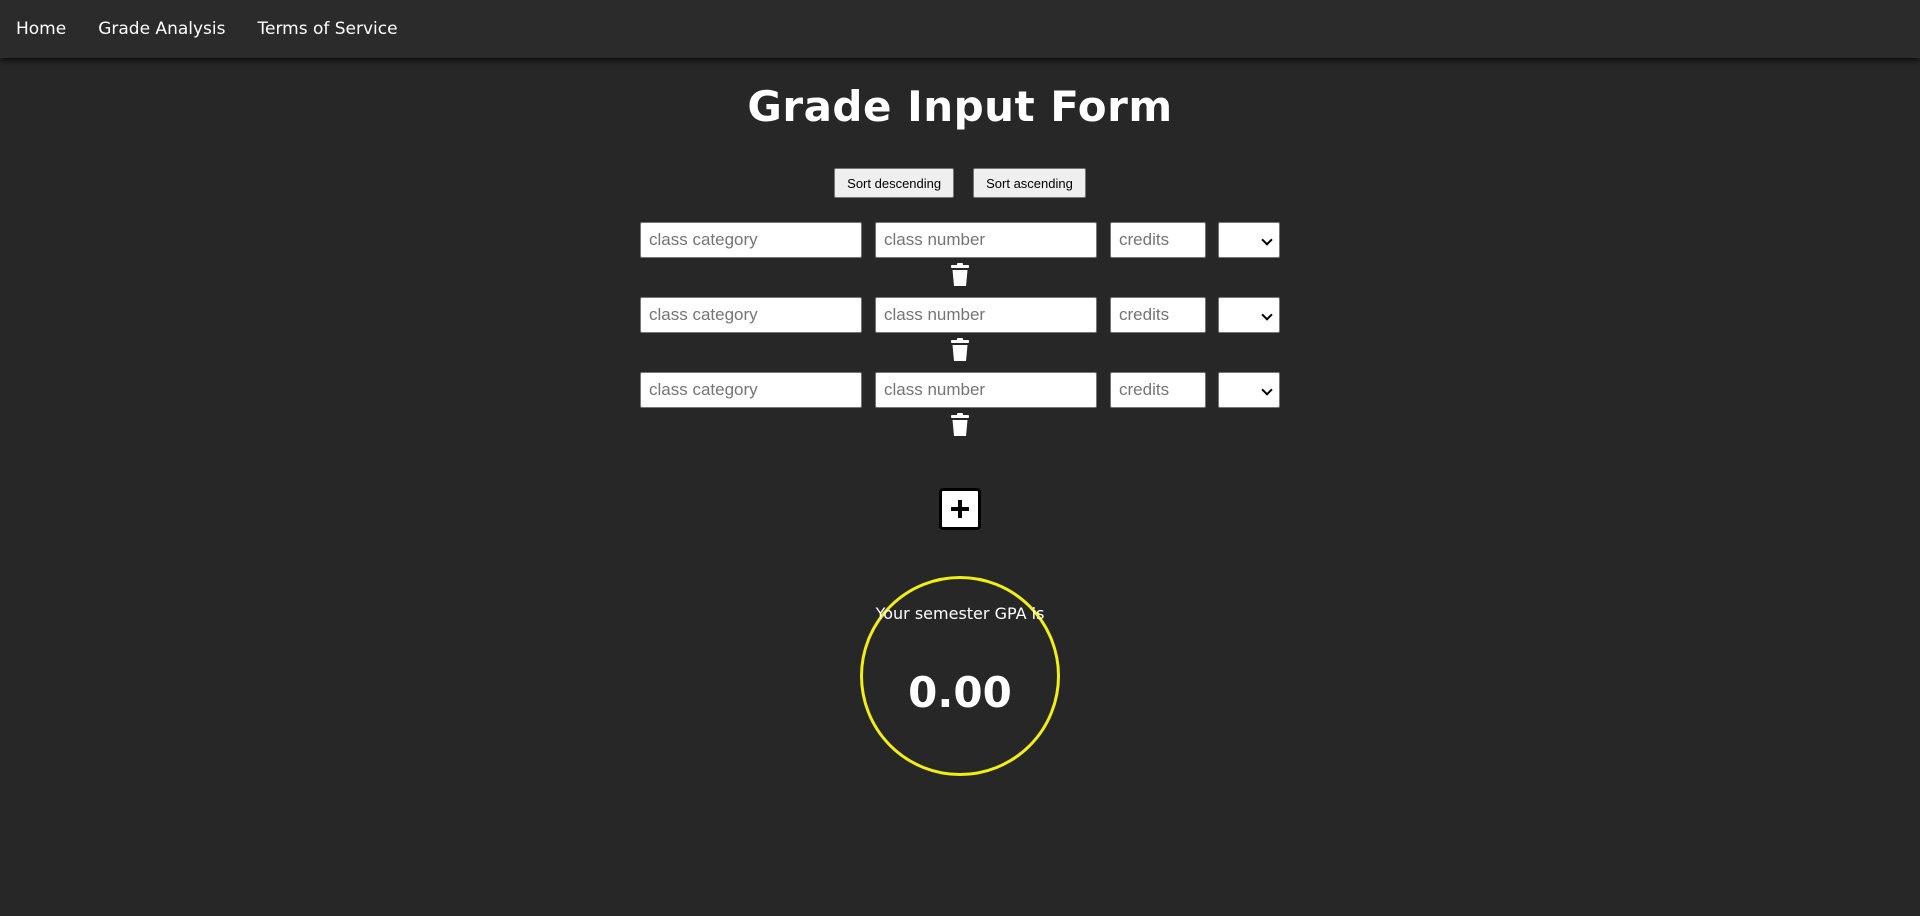 The image size is (1920, 916). What do you see at coordinates (1029, 183) in the screenshot?
I see `sort-ascending-button: Sort ascending` at bounding box center [1029, 183].